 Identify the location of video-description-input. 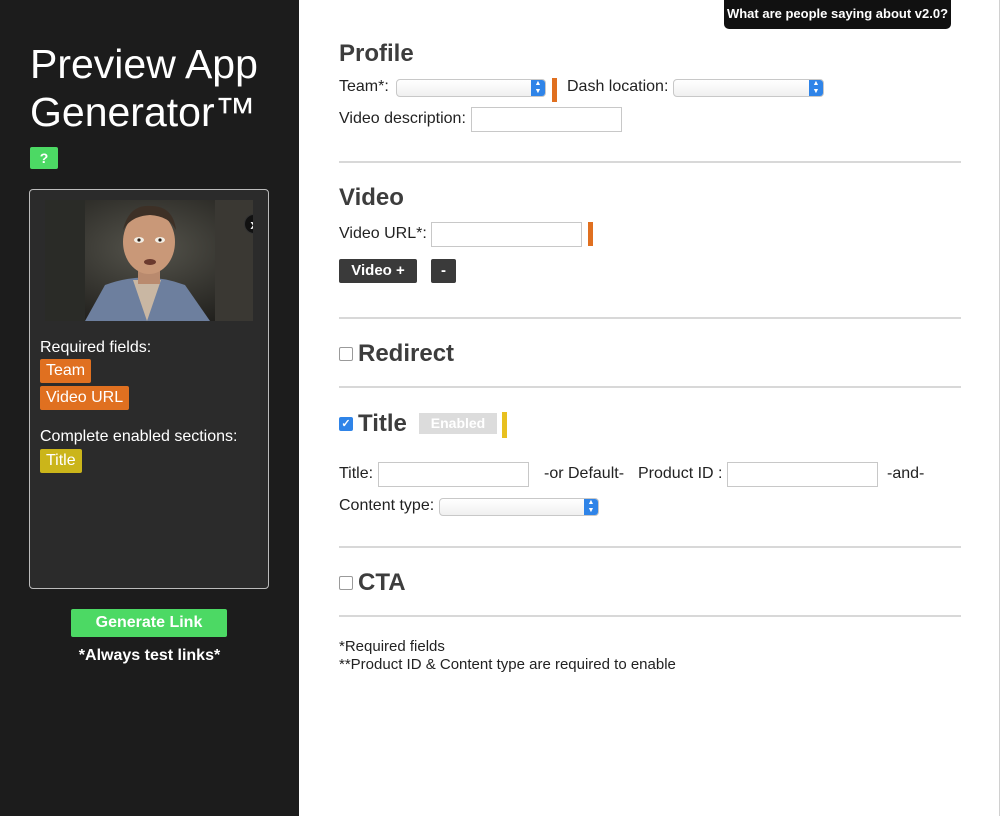
(546, 119).